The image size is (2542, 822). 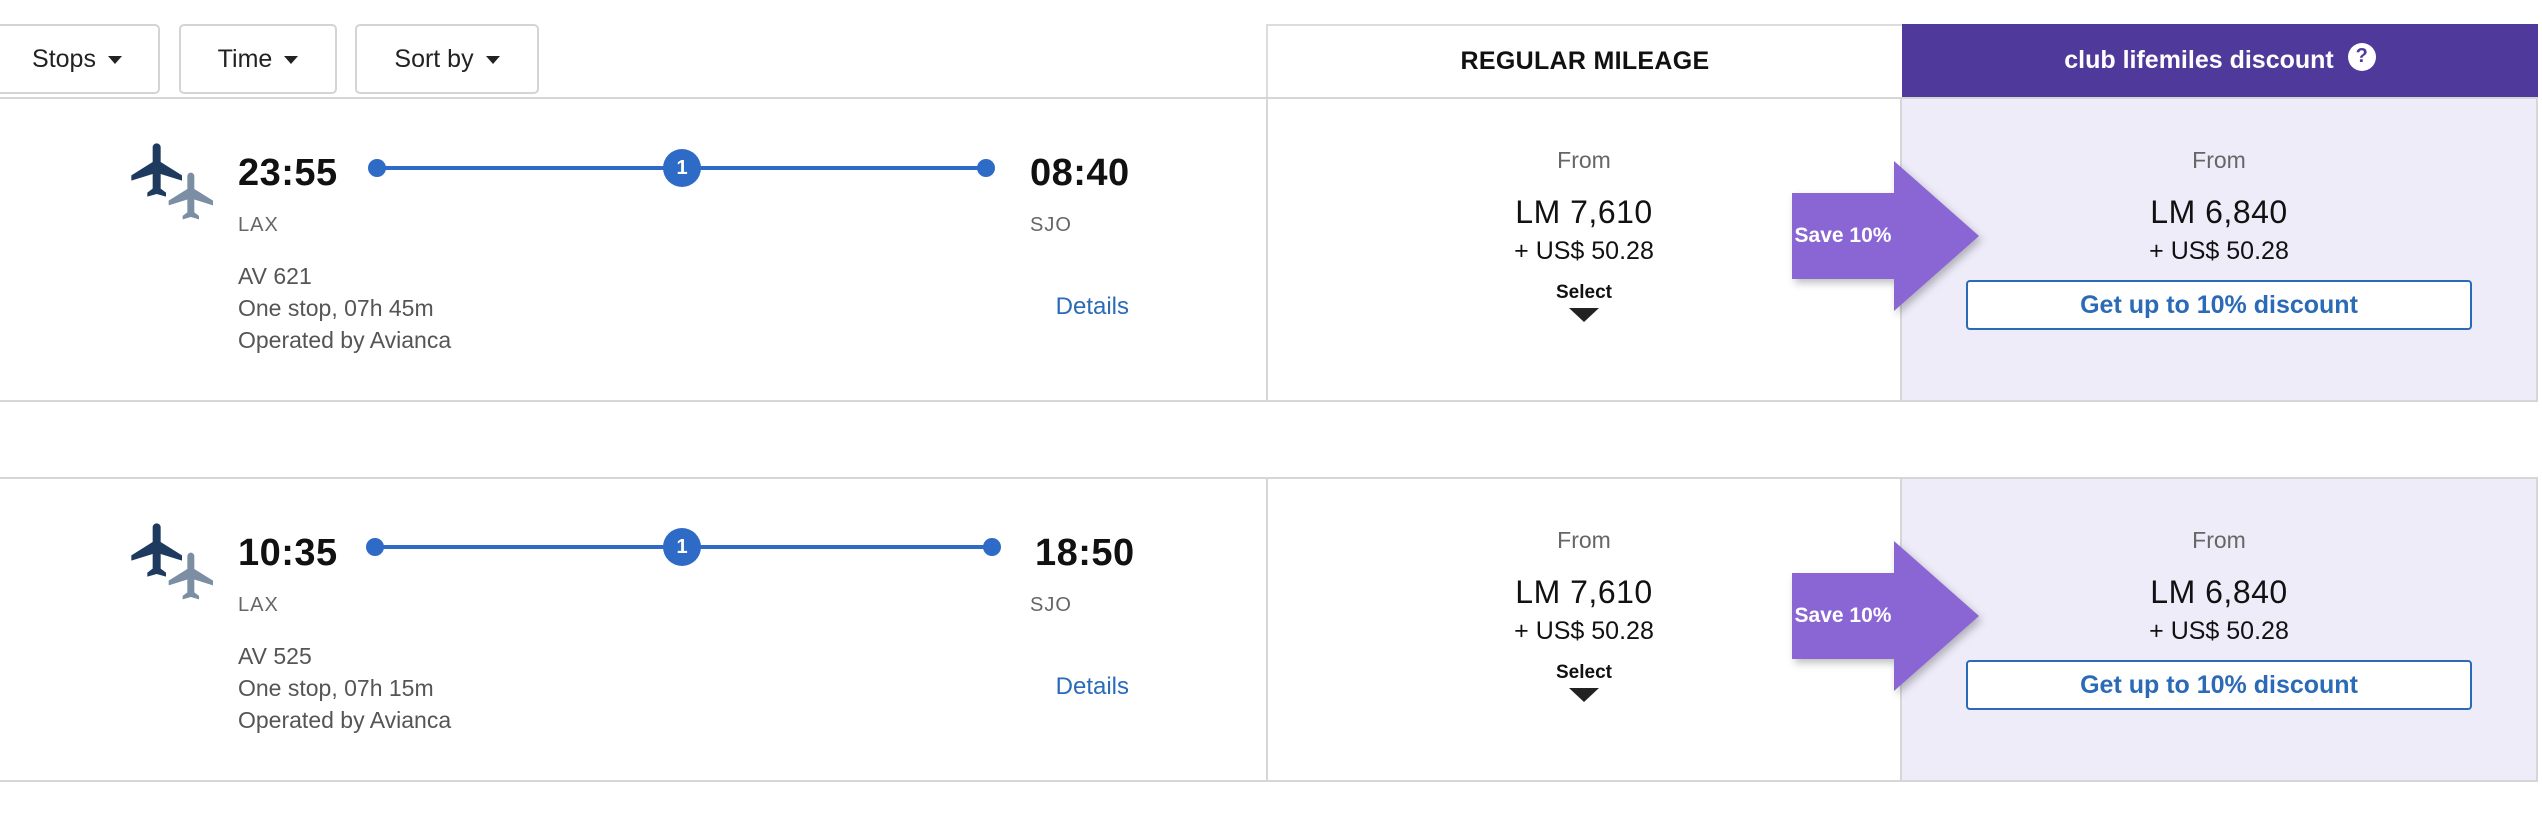 What do you see at coordinates (1085, 553) in the screenshot?
I see `arrival-time: 18:50` at bounding box center [1085, 553].